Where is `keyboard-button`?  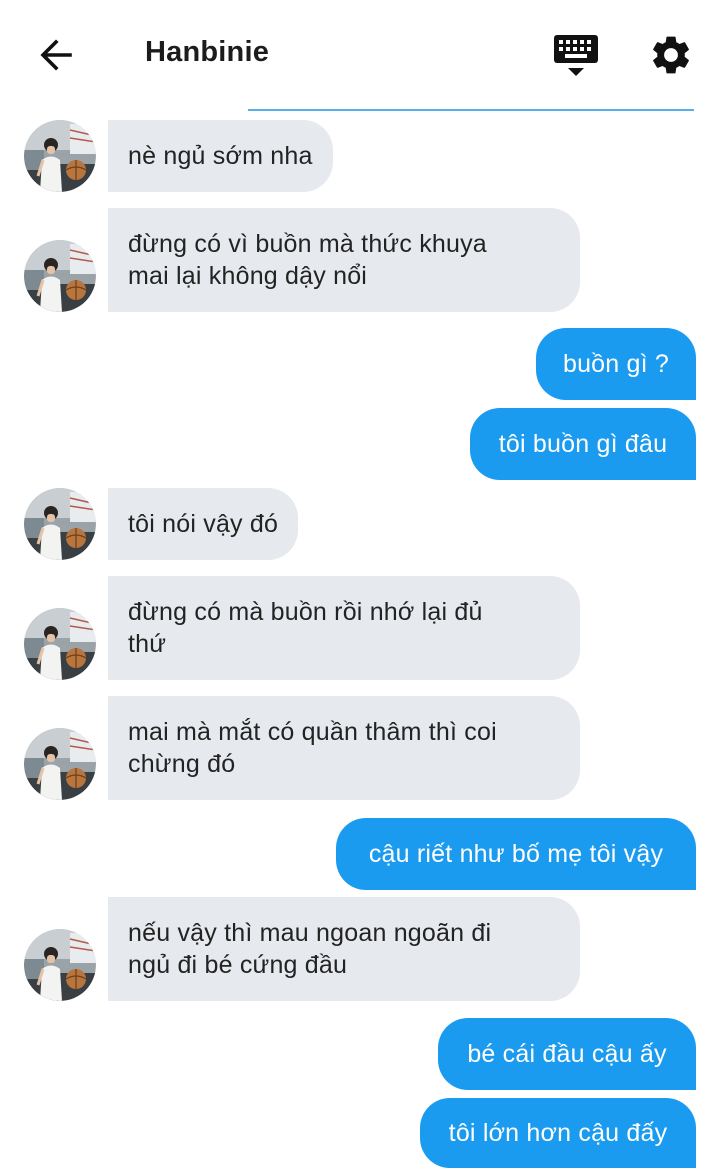
keyboard-button is located at coordinates (576, 56).